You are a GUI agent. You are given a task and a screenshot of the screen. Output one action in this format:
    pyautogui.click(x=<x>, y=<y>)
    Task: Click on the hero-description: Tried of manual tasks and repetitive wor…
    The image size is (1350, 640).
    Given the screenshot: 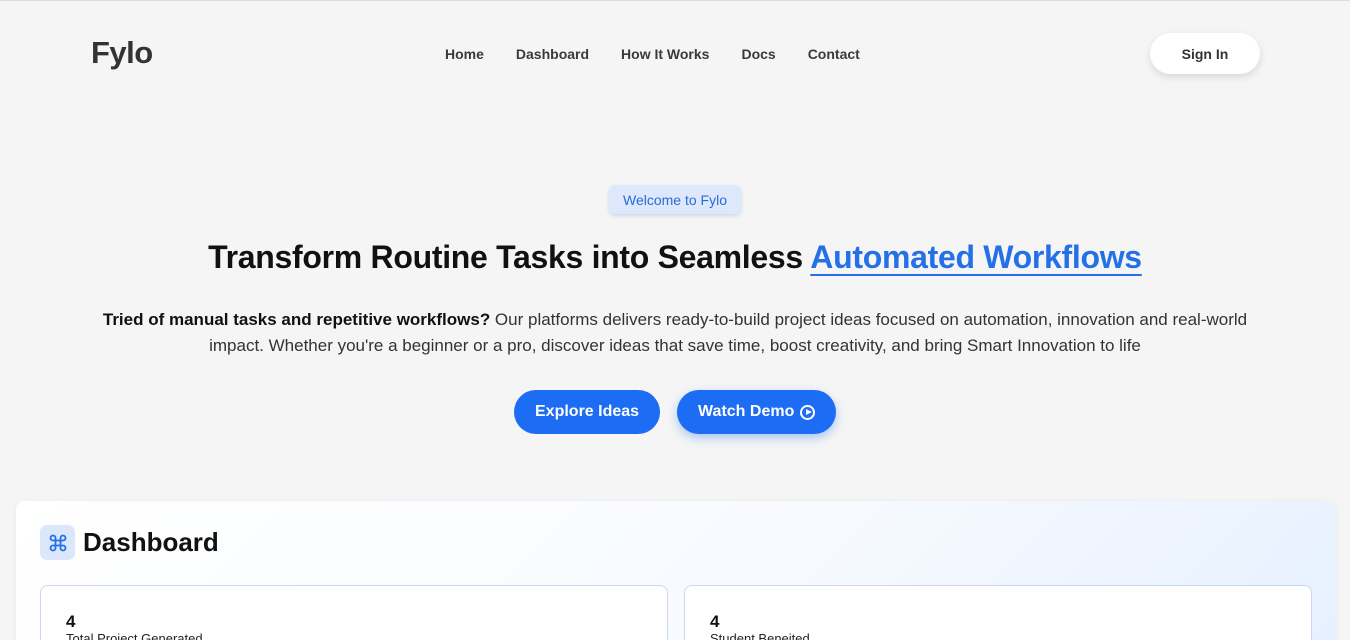 What is the action you would take?
    pyautogui.click(x=675, y=333)
    